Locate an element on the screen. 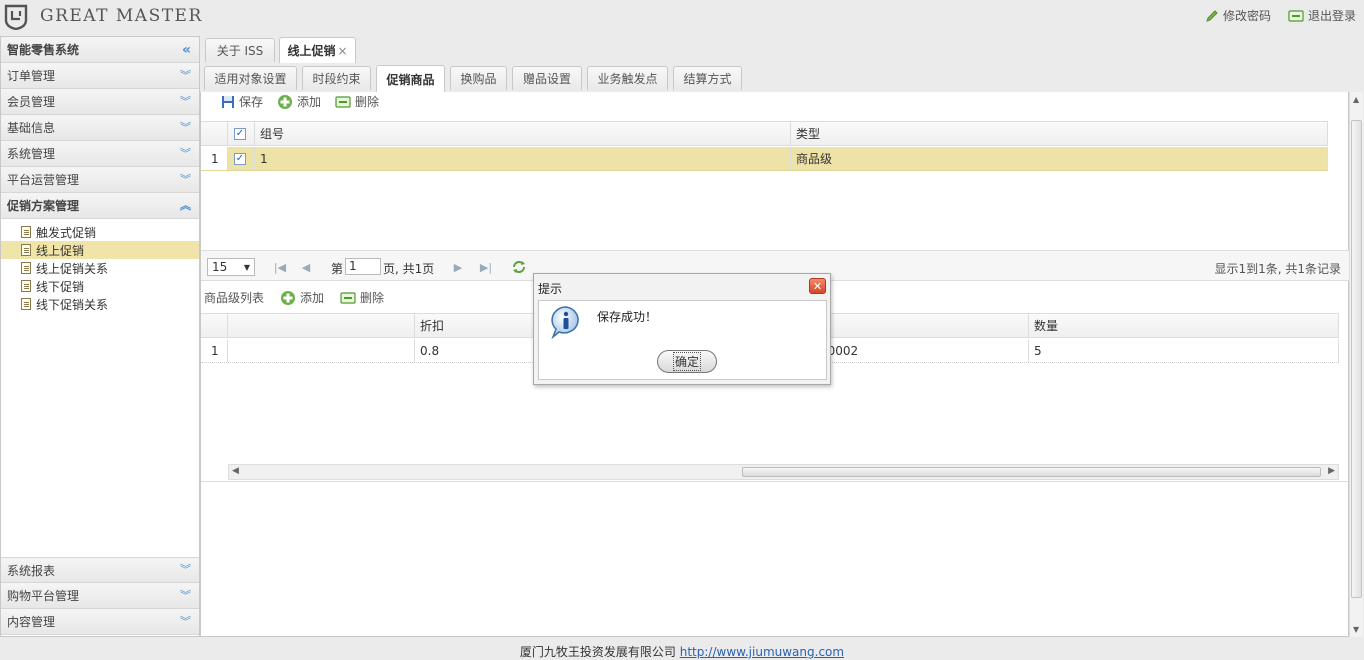  tab-label: 关于 ISS is located at coordinates (240, 51).